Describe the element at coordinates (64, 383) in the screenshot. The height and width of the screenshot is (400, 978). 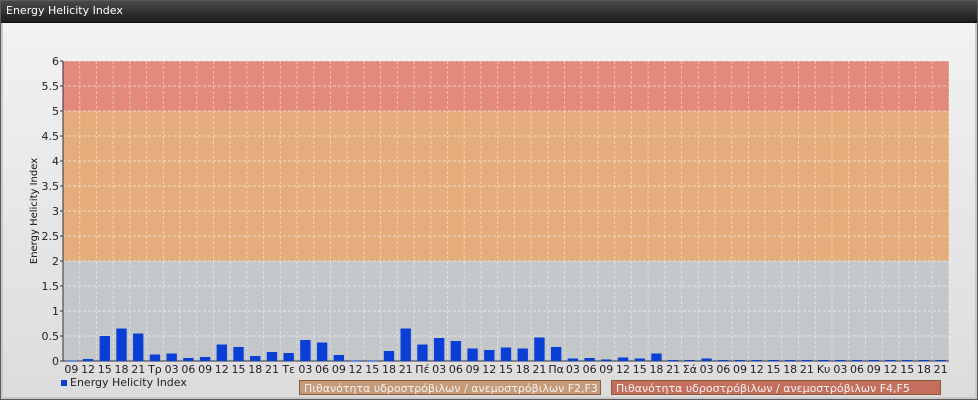
I see `legend-swatch` at that location.